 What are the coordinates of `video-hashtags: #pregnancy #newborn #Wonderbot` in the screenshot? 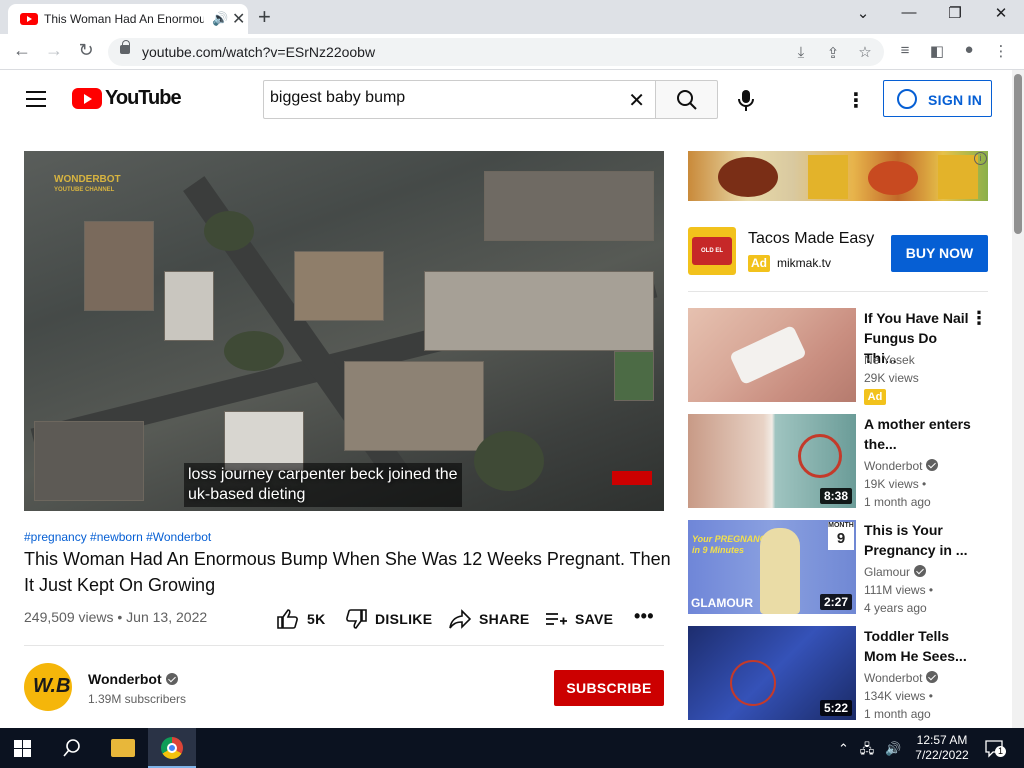 It's located at (117, 537).